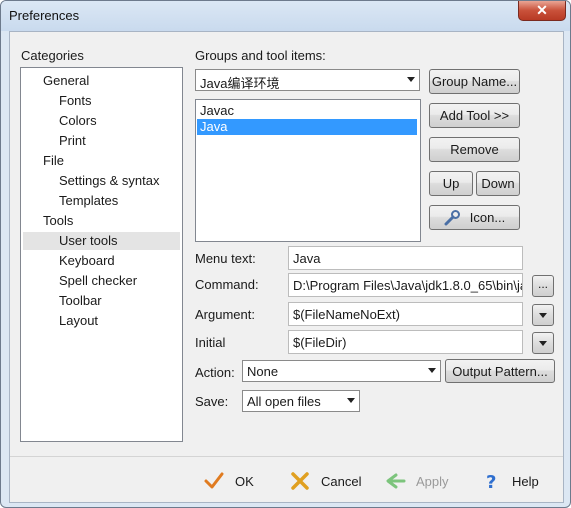 Image resolution: width=571 pixels, height=508 pixels. What do you see at coordinates (214, 480) in the screenshot?
I see `checkmark-icon` at bounding box center [214, 480].